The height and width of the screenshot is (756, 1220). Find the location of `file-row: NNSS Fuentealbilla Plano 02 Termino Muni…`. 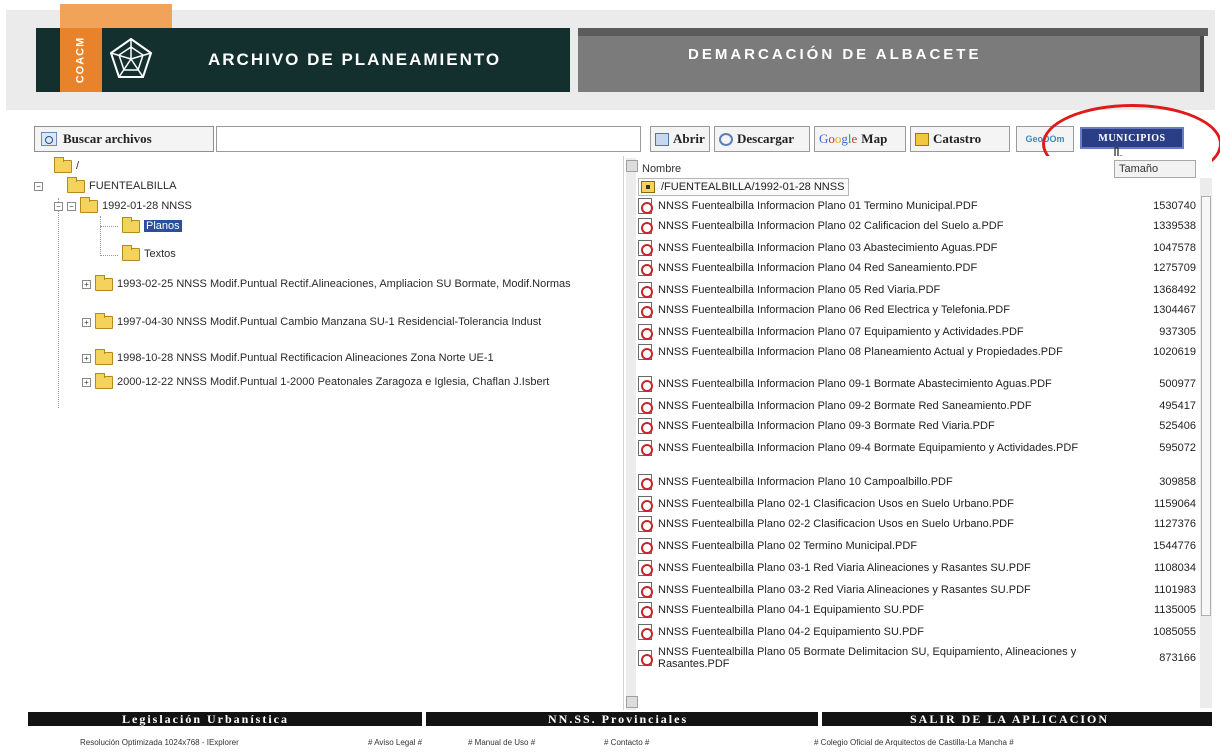

file-row: NNSS Fuentealbilla Plano 02 Termino Muni… is located at coordinates (919, 546).